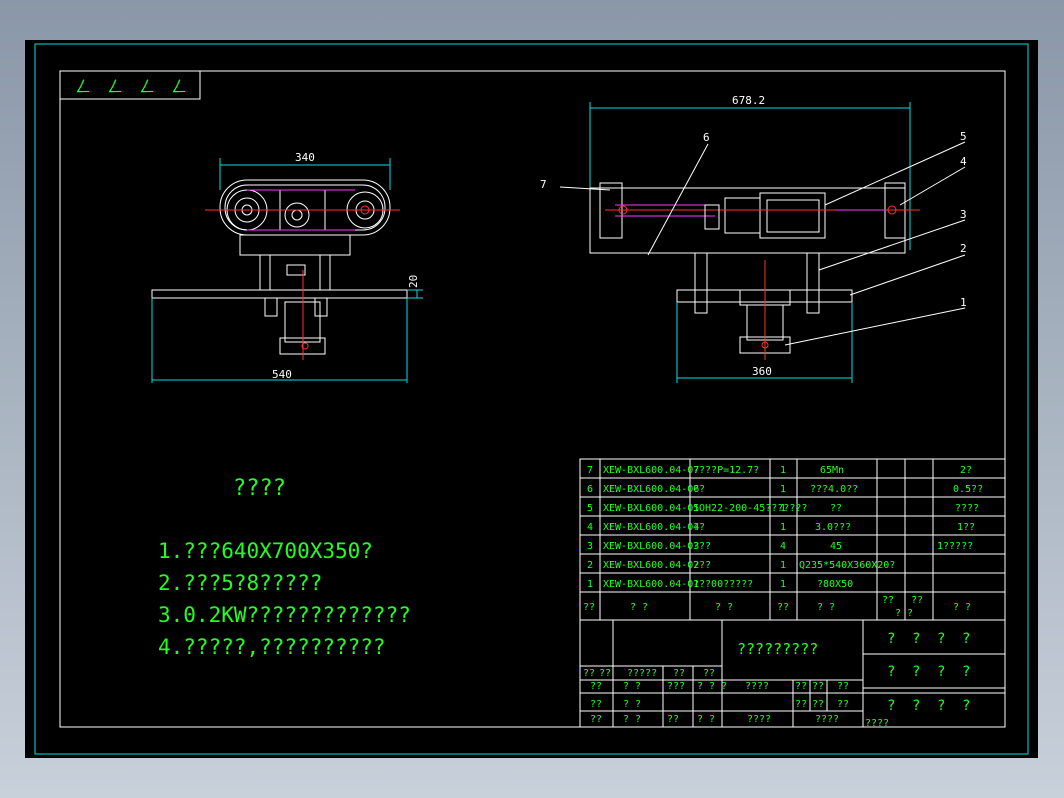 This screenshot has width=1064, height=798. What do you see at coordinates (590, 565) in the screenshot?
I see `svg-text: 2` at bounding box center [590, 565].